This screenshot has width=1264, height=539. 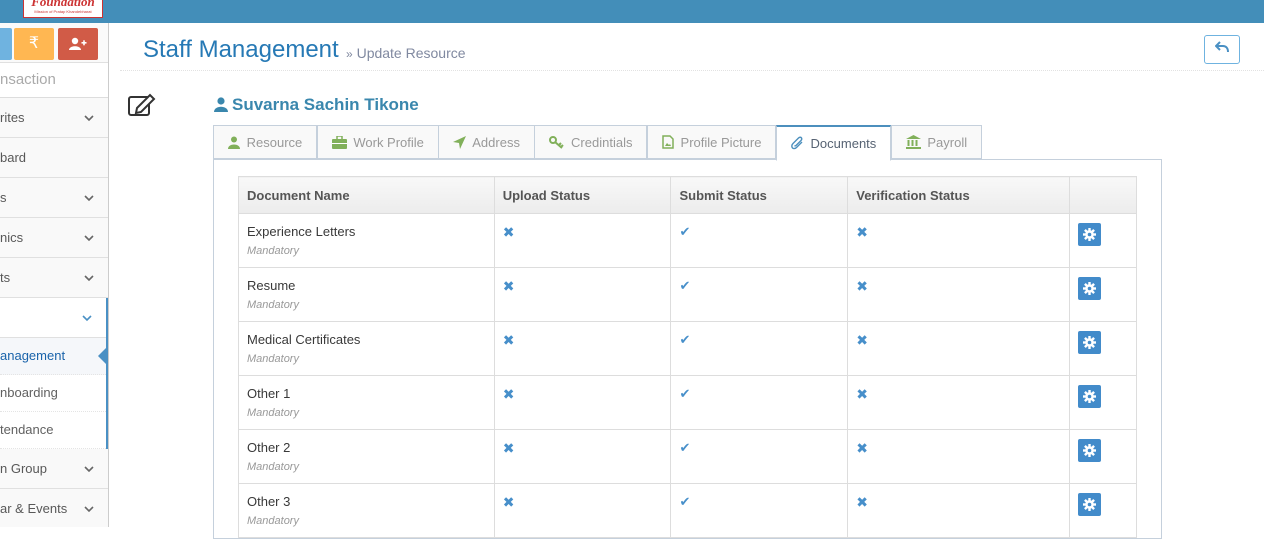 I want to click on tab-label: Payroll, so click(x=947, y=142).